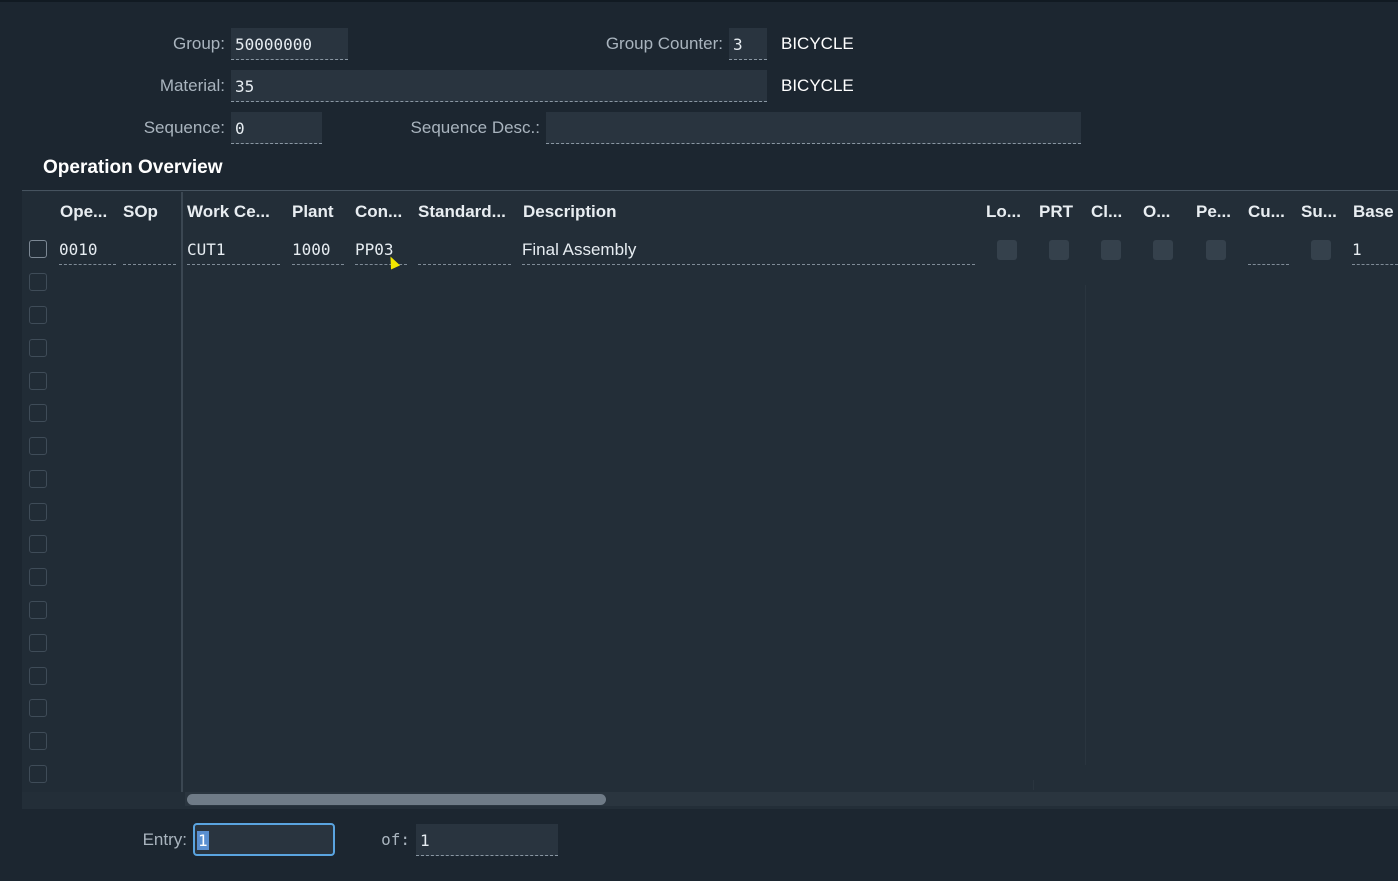  What do you see at coordinates (381, 250) in the screenshot?
I see `cell-control-key: PP03` at bounding box center [381, 250].